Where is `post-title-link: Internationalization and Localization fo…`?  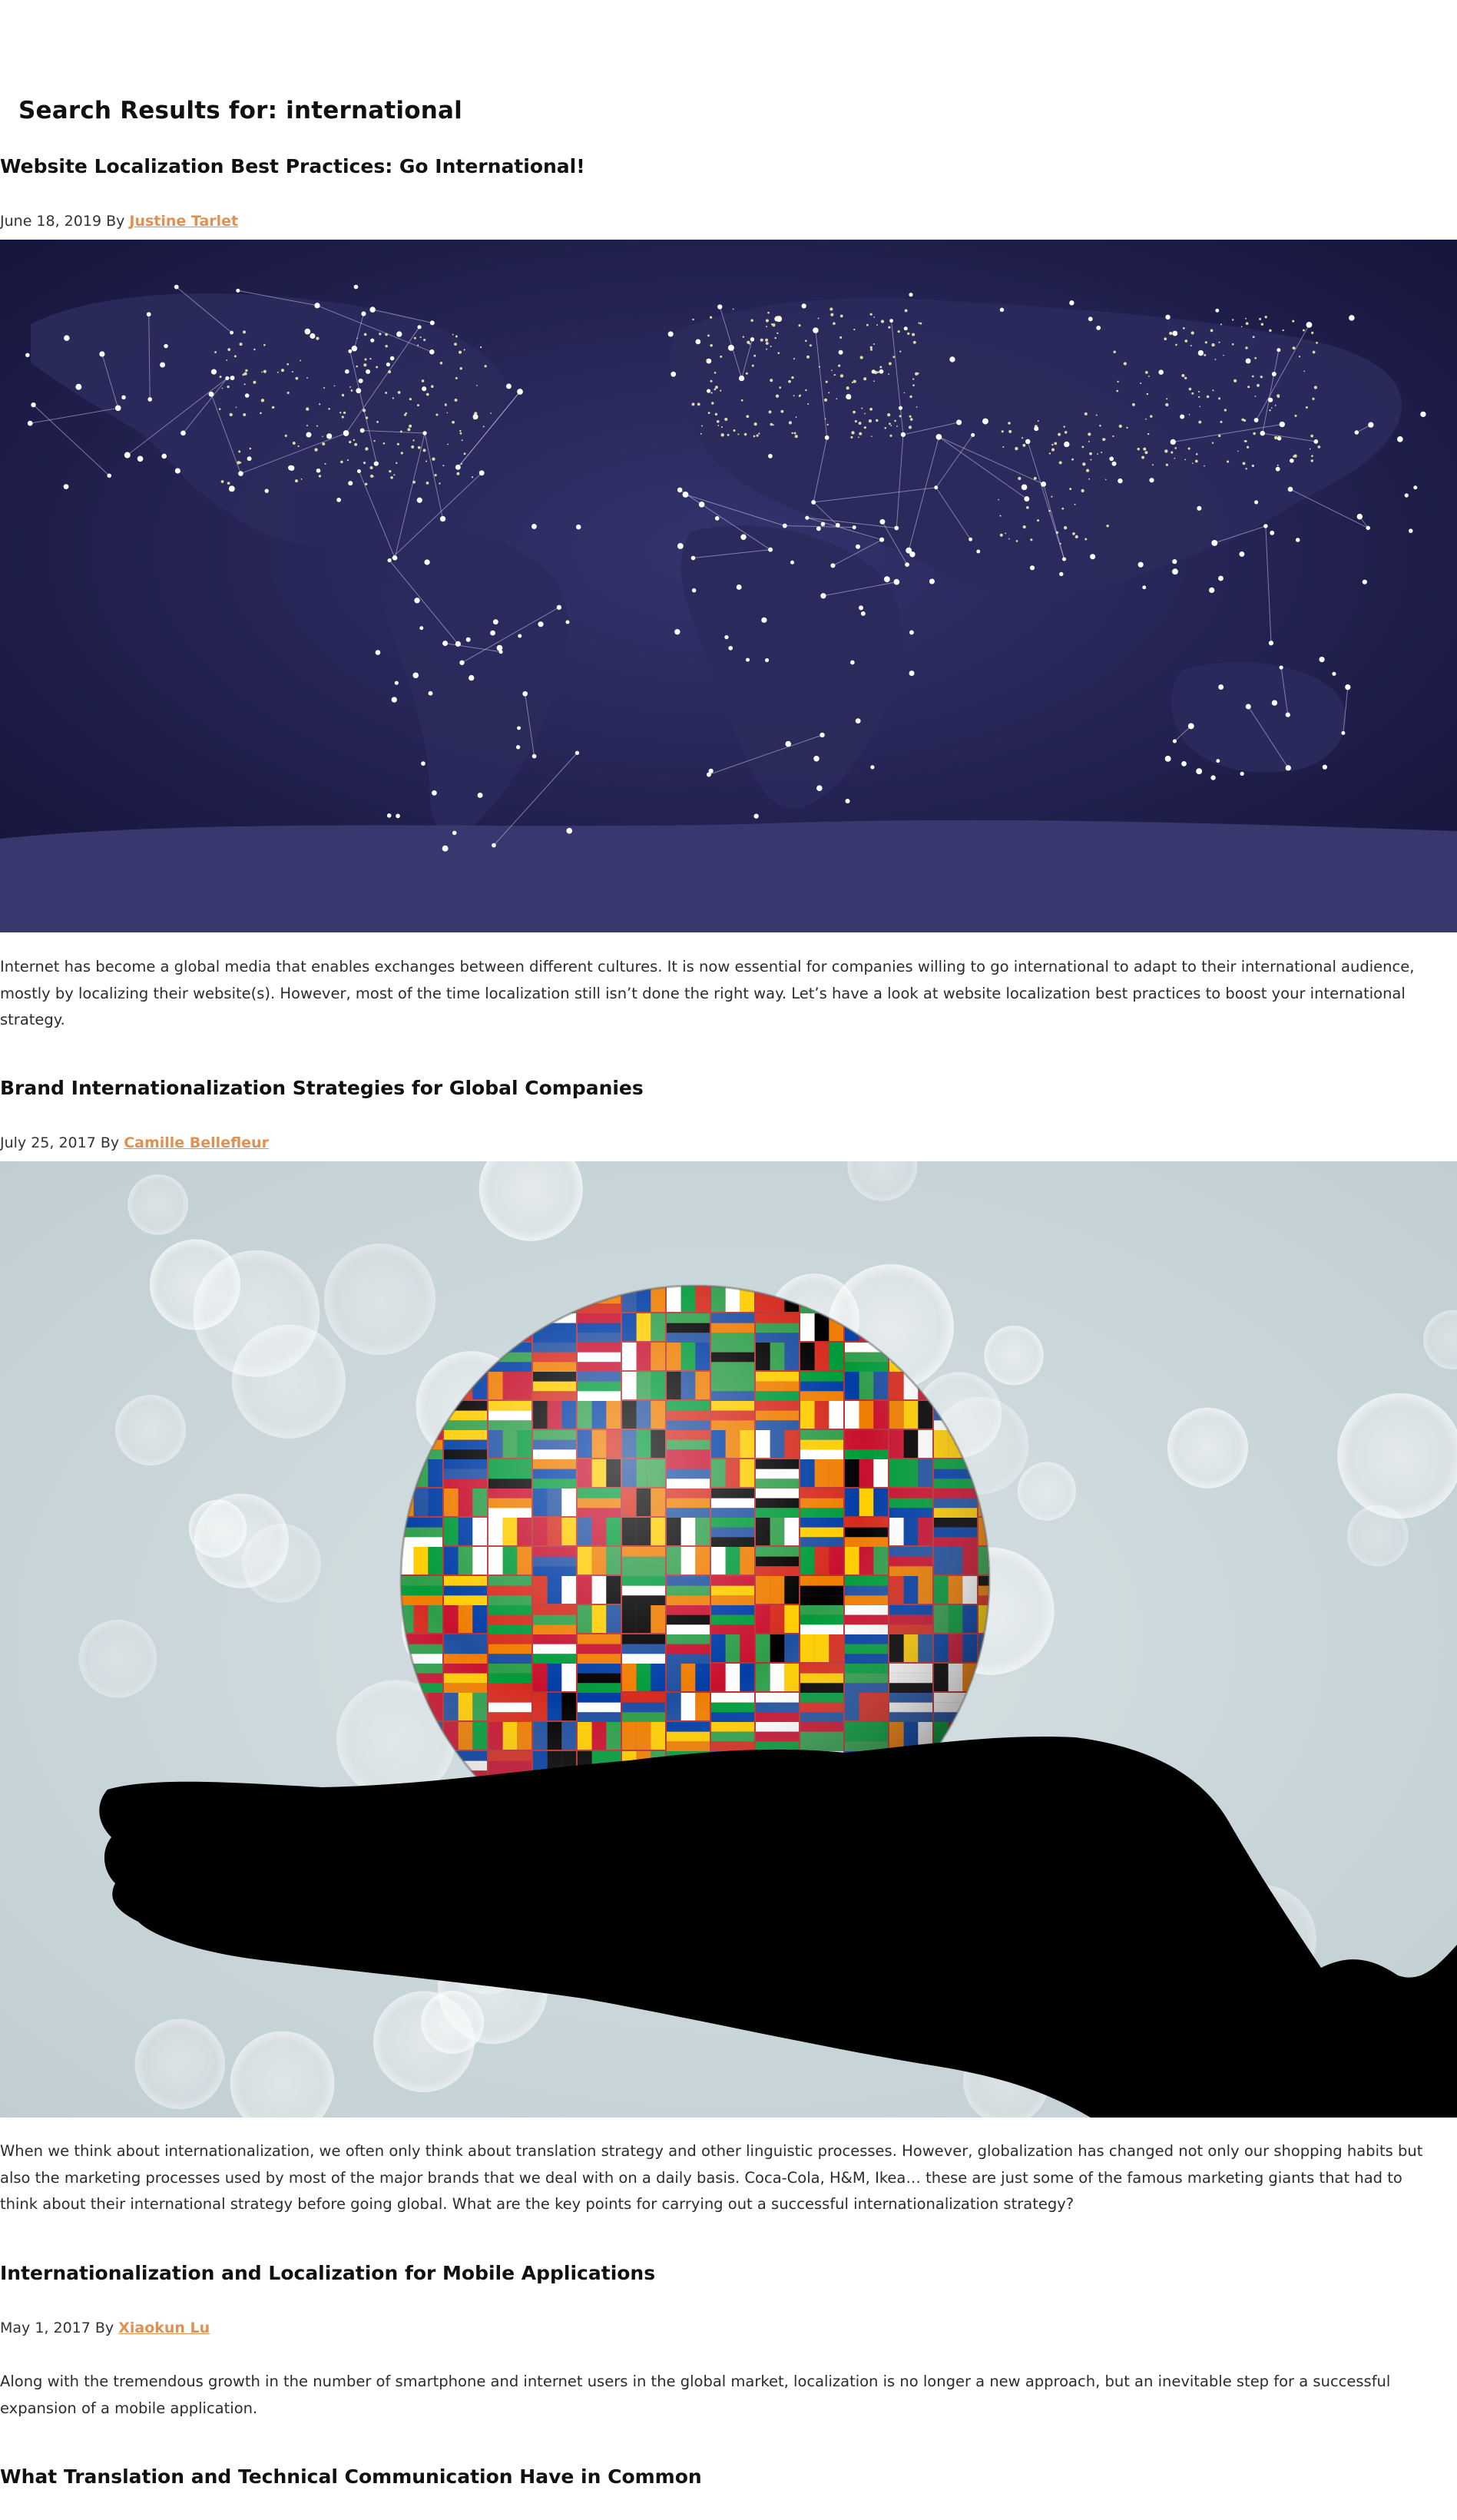
post-title-link: Internationalization and Localization fo… is located at coordinates (327, 2273).